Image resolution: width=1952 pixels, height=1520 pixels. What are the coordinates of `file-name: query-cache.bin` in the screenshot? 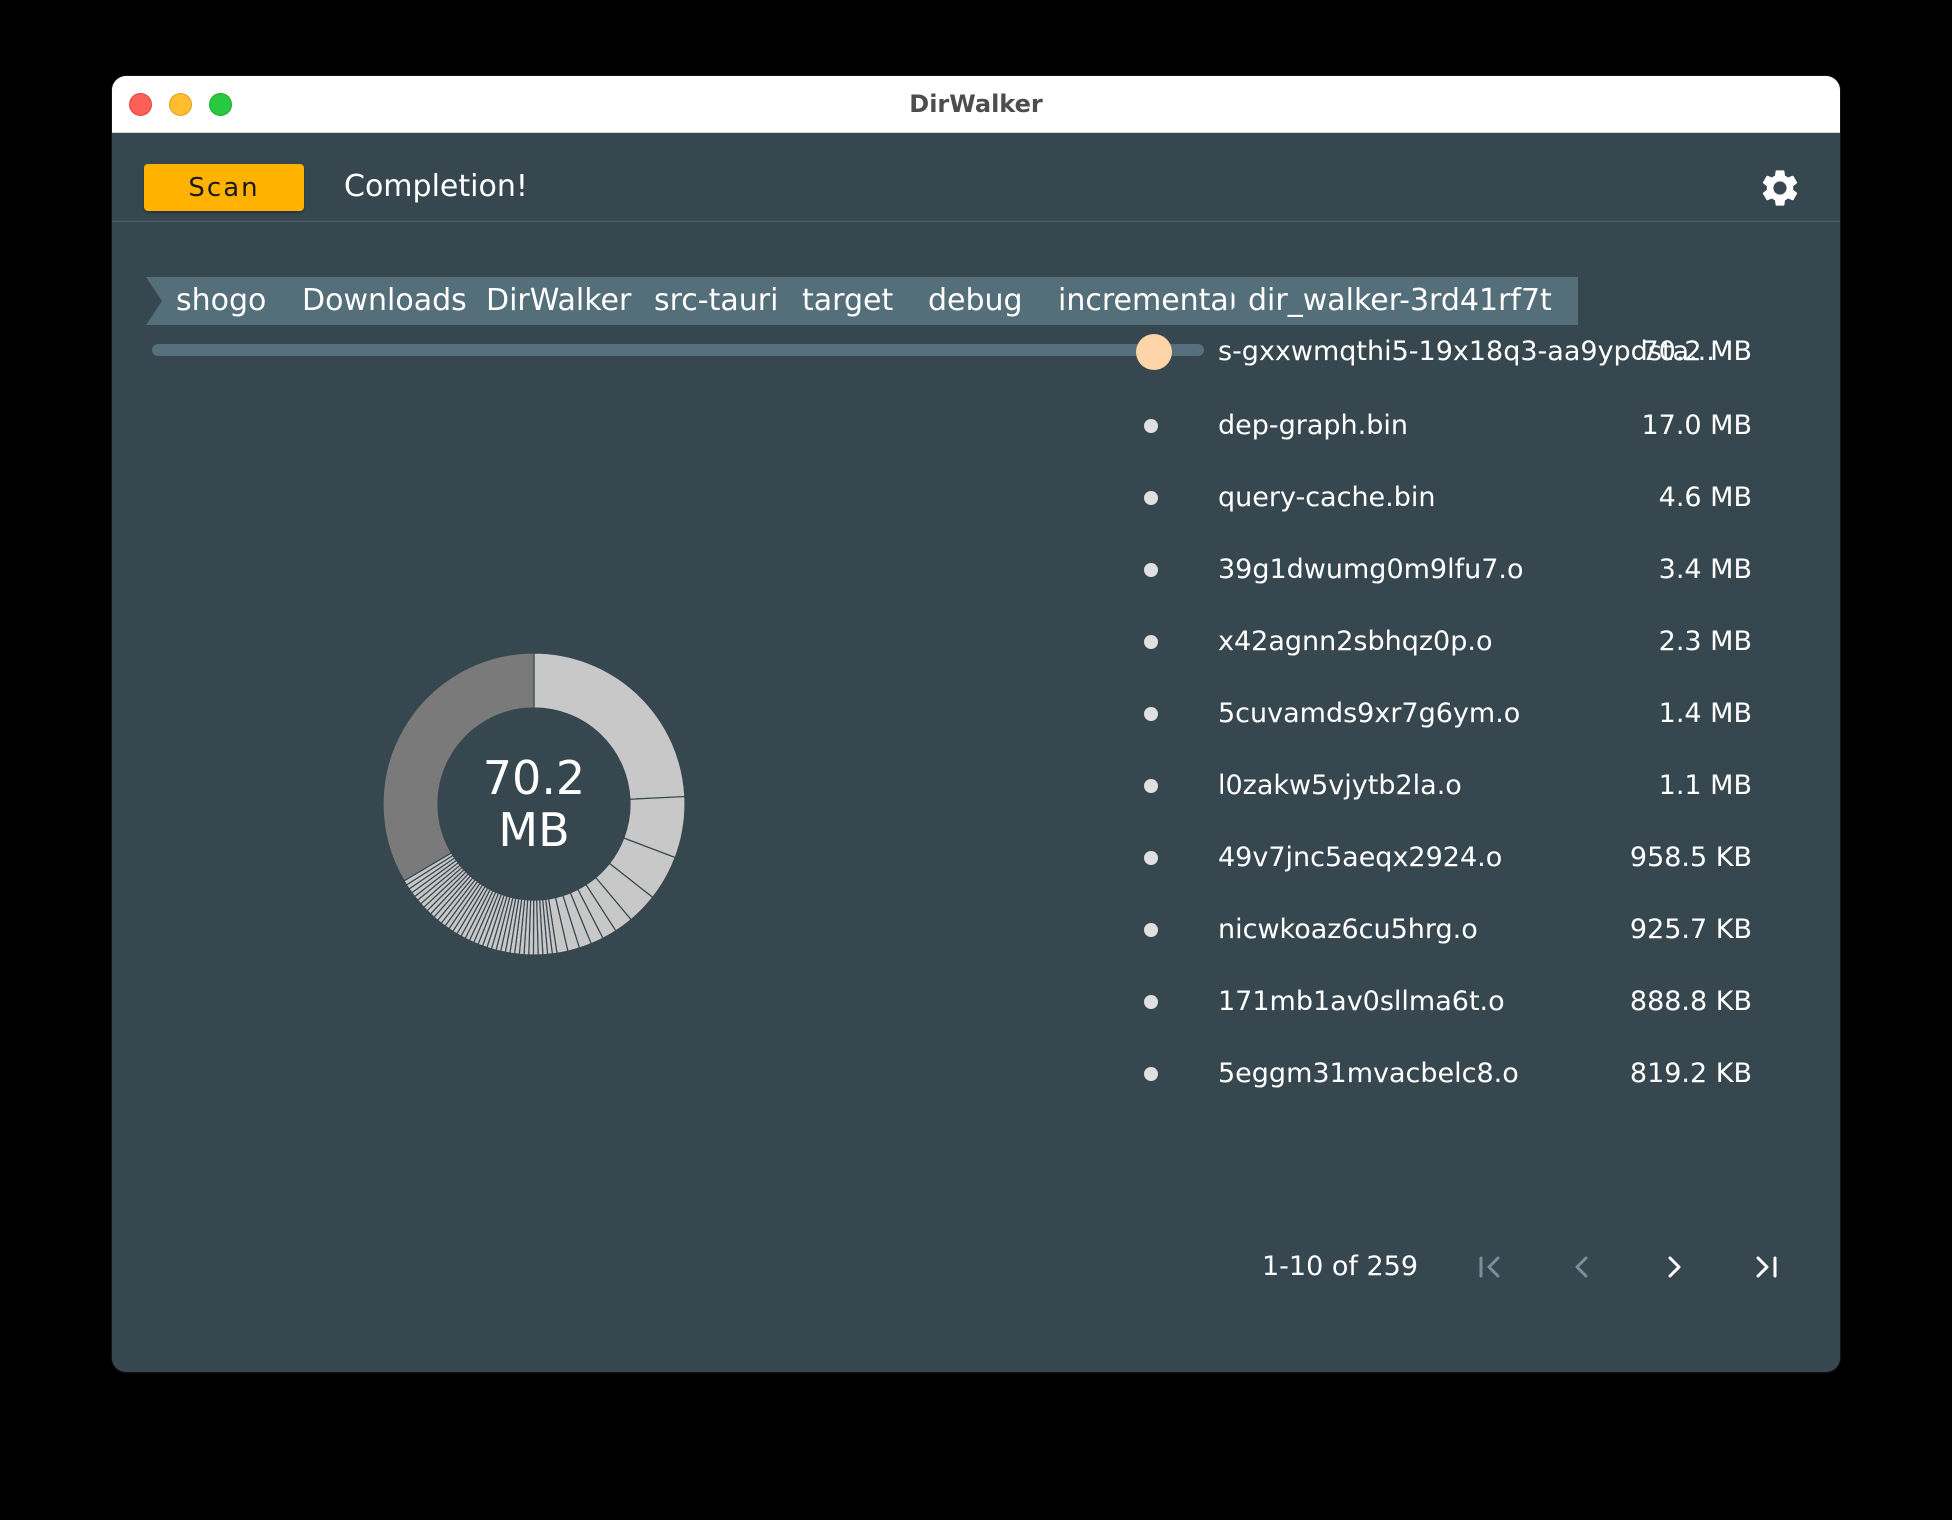 It's located at (1327, 497).